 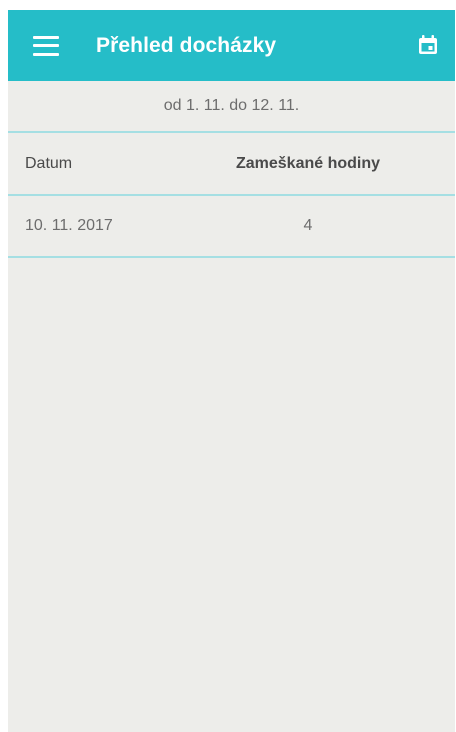 I want to click on row-date: 10. 11. 2017, so click(x=69, y=225).